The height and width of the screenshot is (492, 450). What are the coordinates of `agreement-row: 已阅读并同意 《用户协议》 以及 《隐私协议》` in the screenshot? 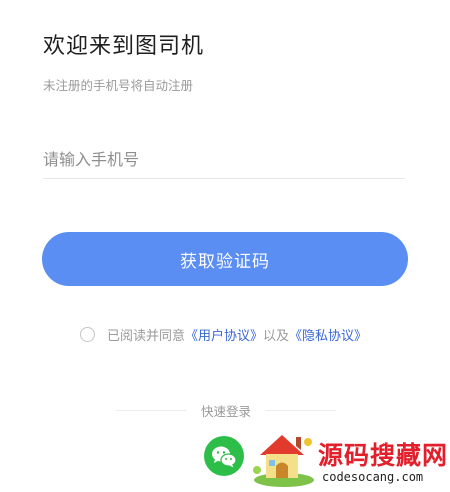 It's located at (223, 334).